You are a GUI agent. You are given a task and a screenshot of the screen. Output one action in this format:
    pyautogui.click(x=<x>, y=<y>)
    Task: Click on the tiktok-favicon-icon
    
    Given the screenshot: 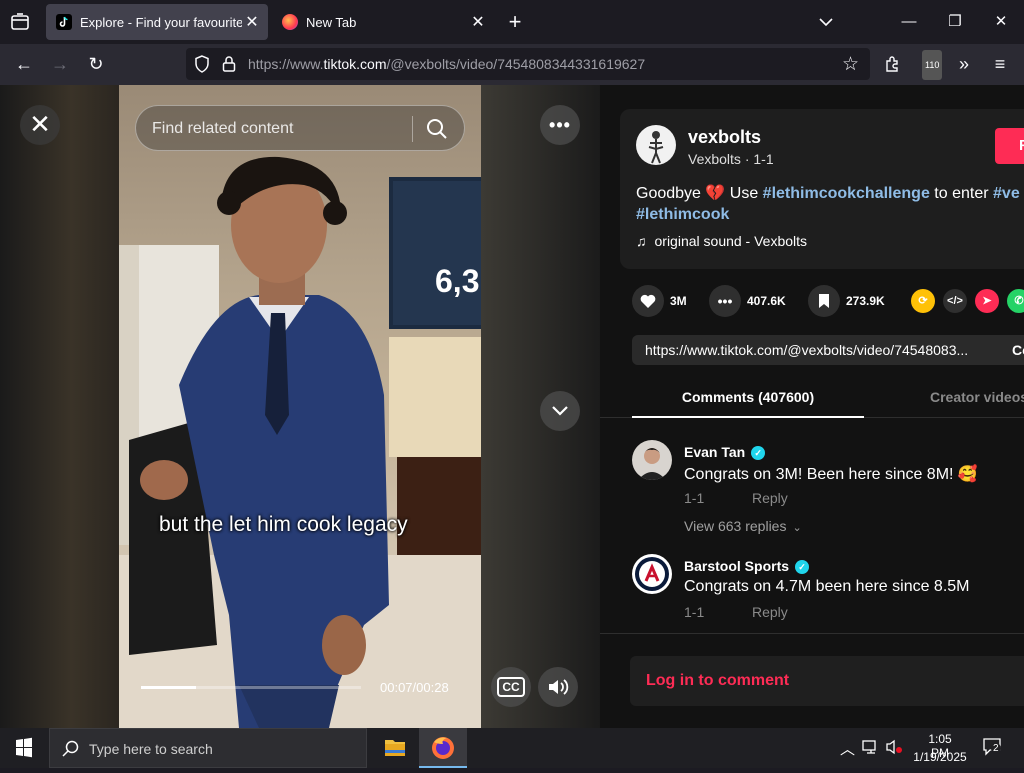 What is the action you would take?
    pyautogui.click(x=64, y=22)
    